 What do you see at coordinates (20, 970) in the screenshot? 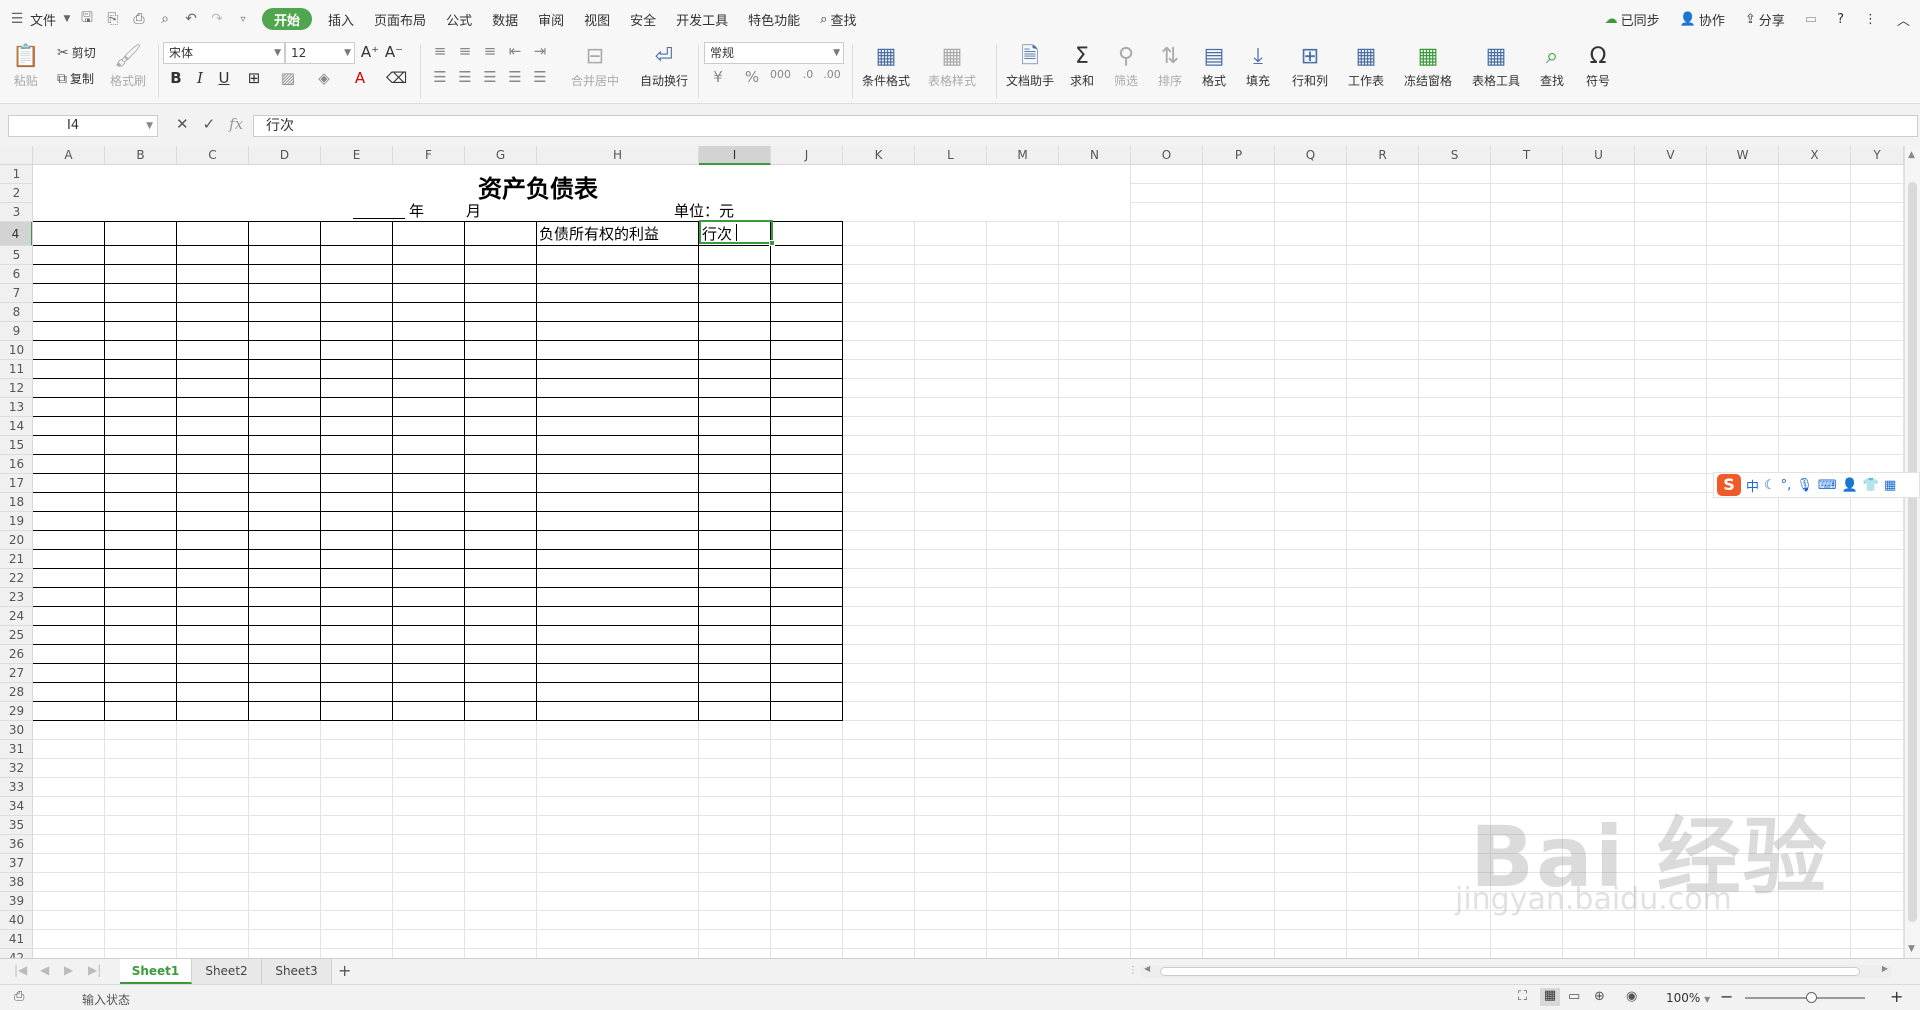
I see `first-sheet-icon: |◀` at bounding box center [20, 970].